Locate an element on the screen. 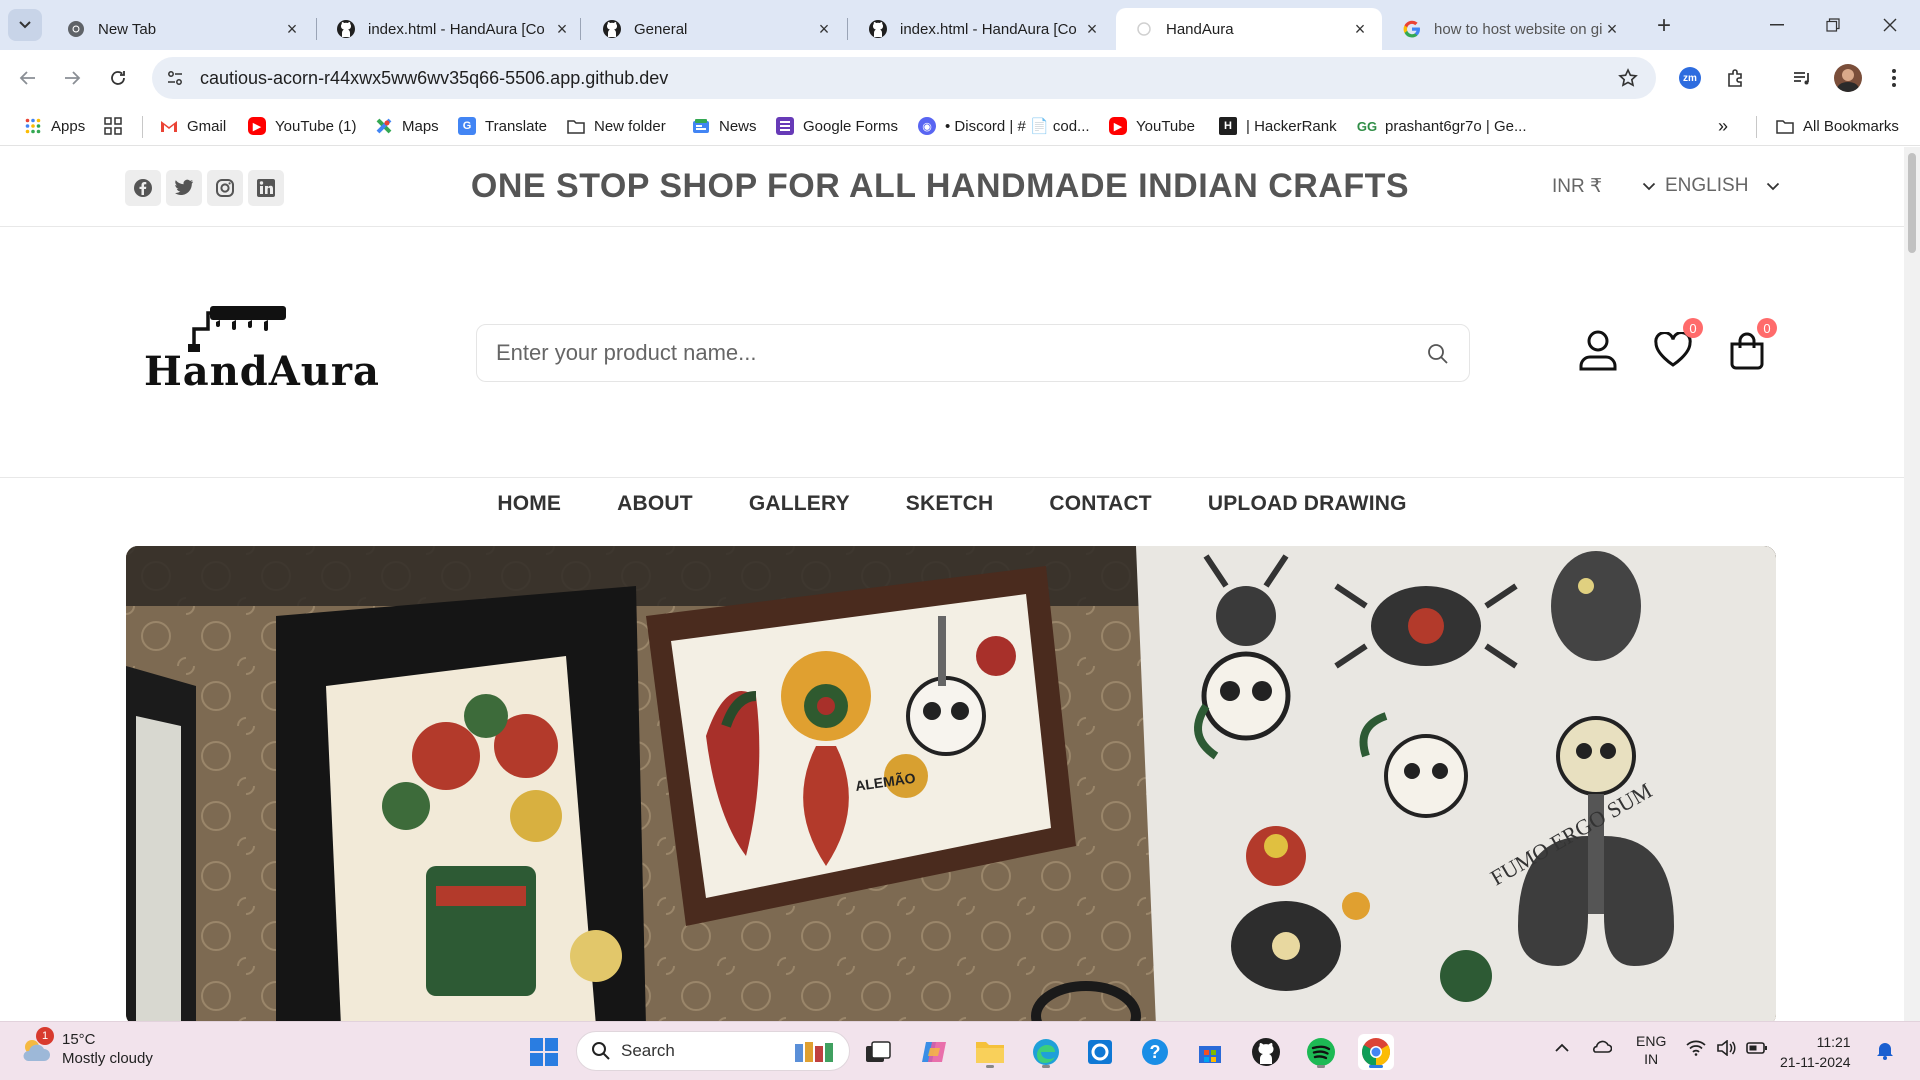 This screenshot has height=1080, width=1920. site-info-icon is located at coordinates (175, 78).